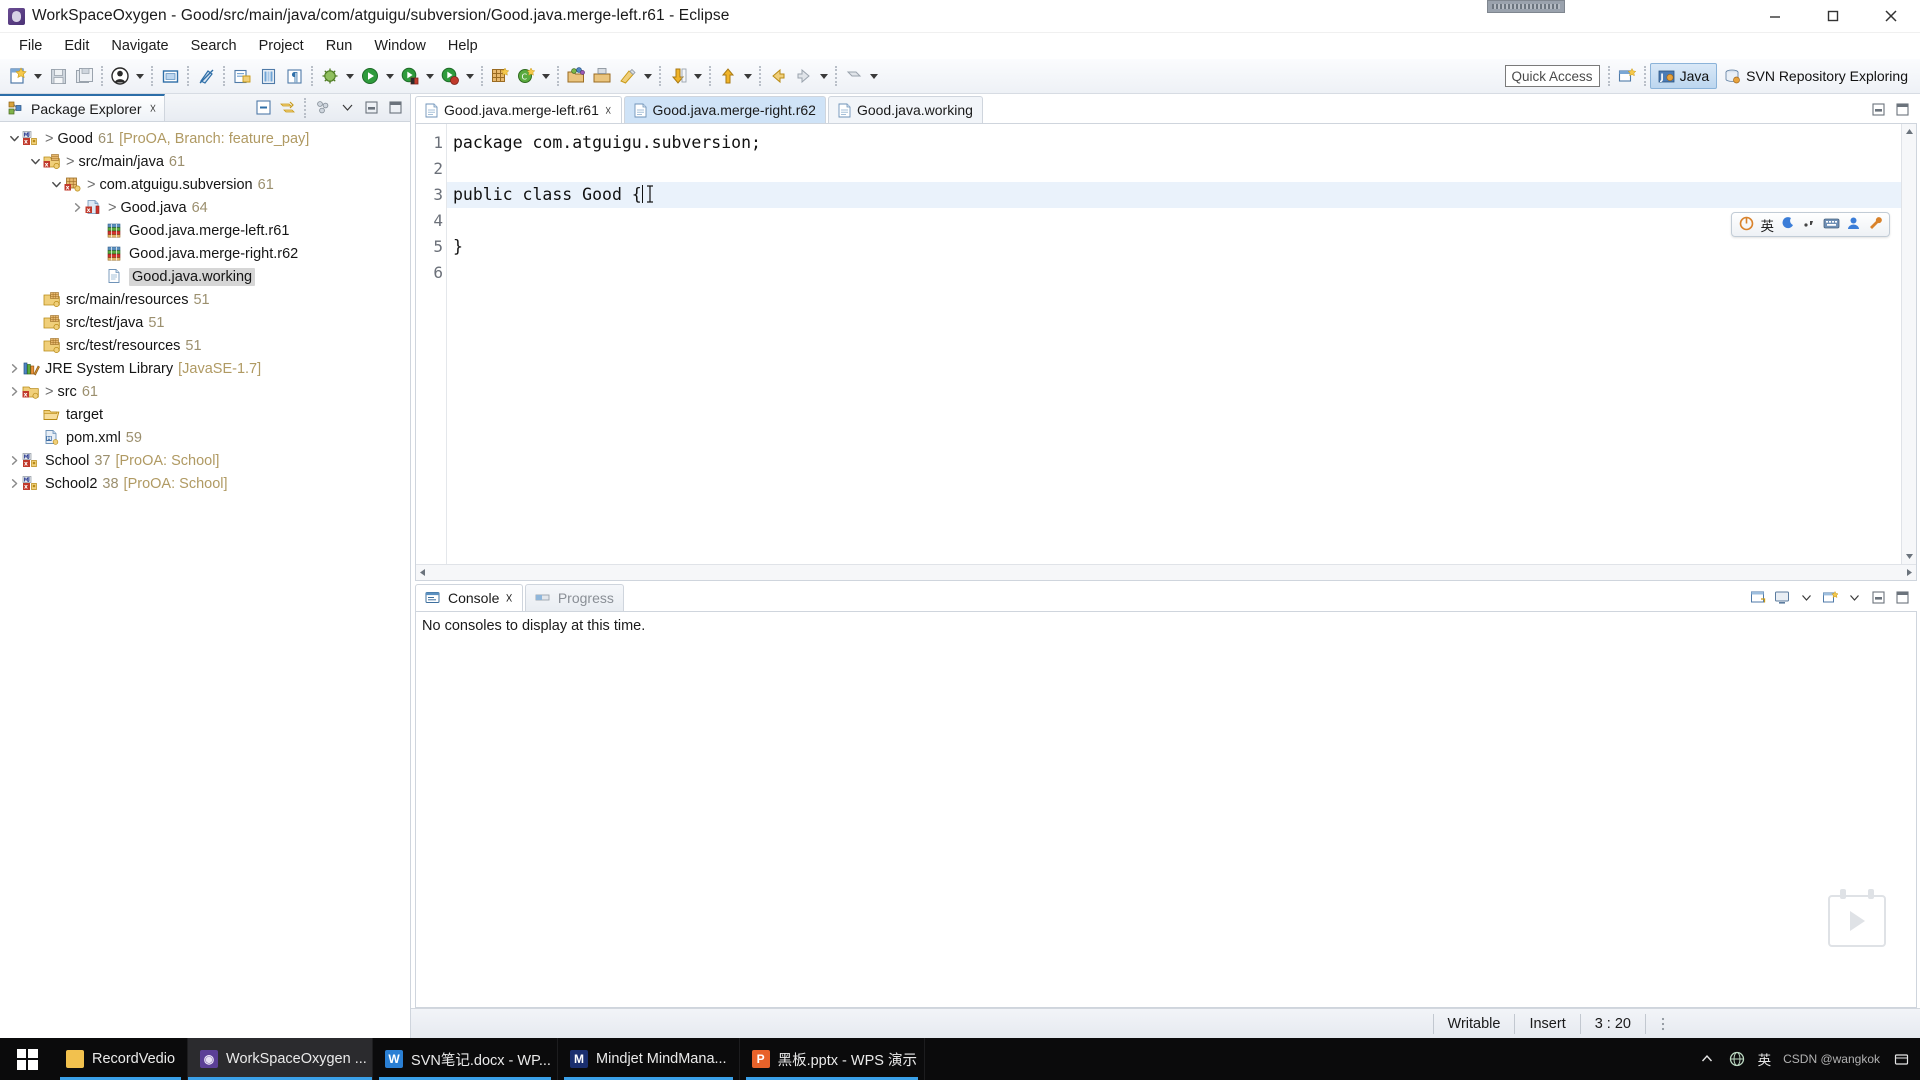 The image size is (1920, 1080). Describe the element at coordinates (874, 76) in the screenshot. I see `open-perspective-dropdown-icon` at that location.